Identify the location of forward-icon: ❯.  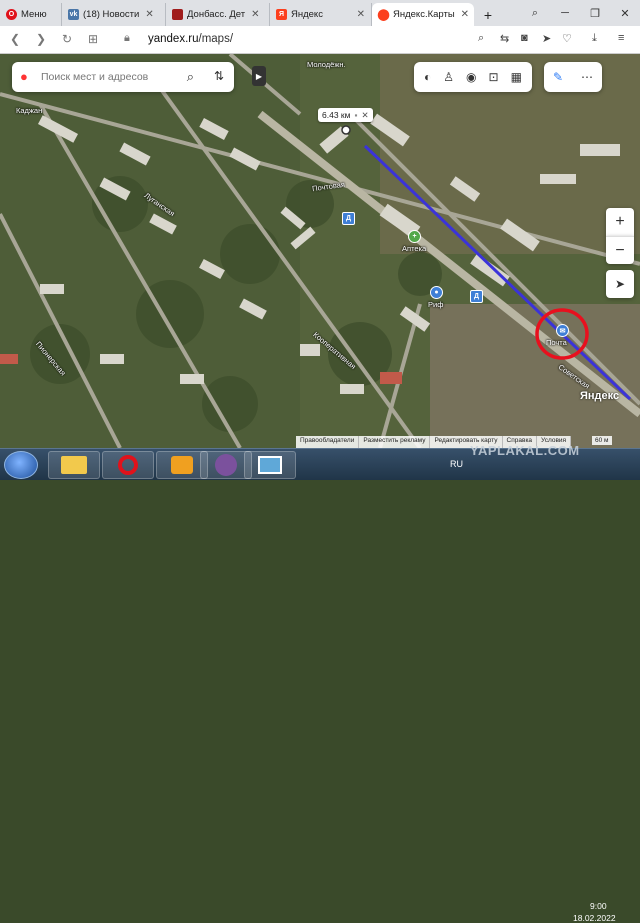
(41, 39).